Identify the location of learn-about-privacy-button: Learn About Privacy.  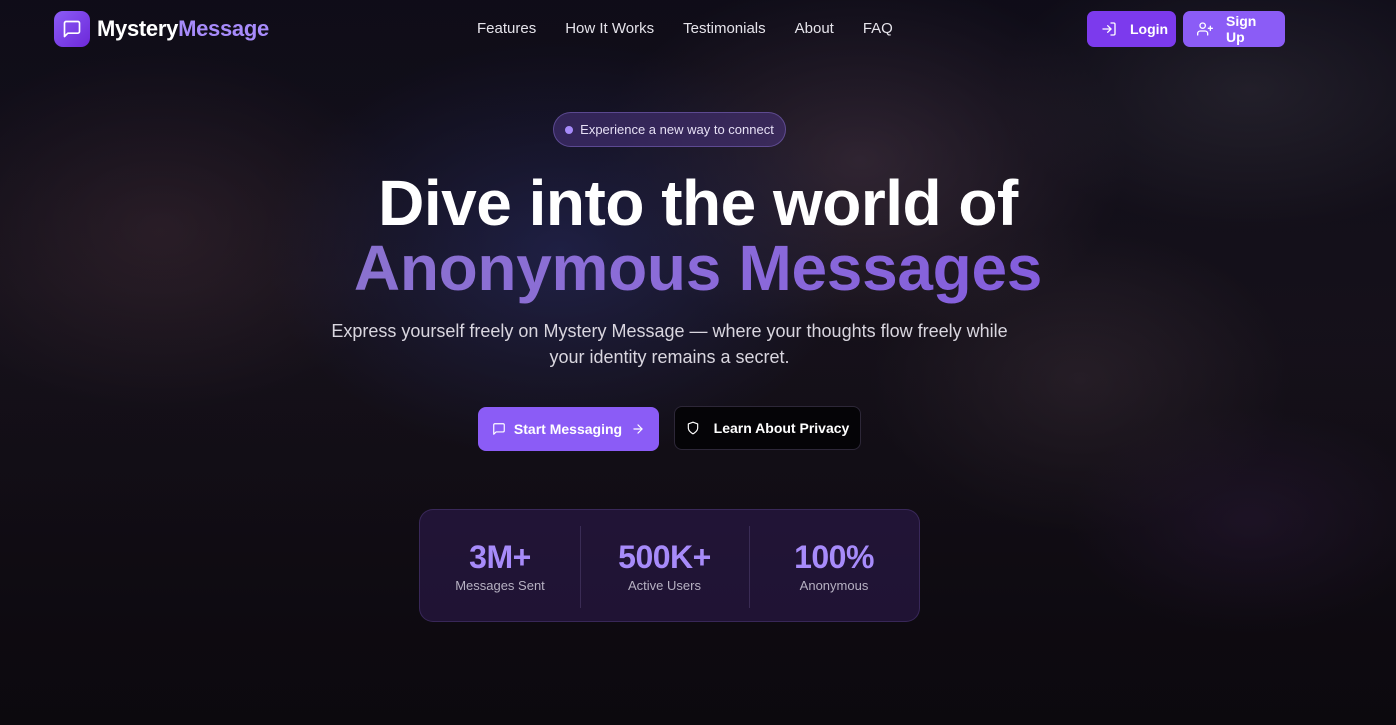
(767, 428).